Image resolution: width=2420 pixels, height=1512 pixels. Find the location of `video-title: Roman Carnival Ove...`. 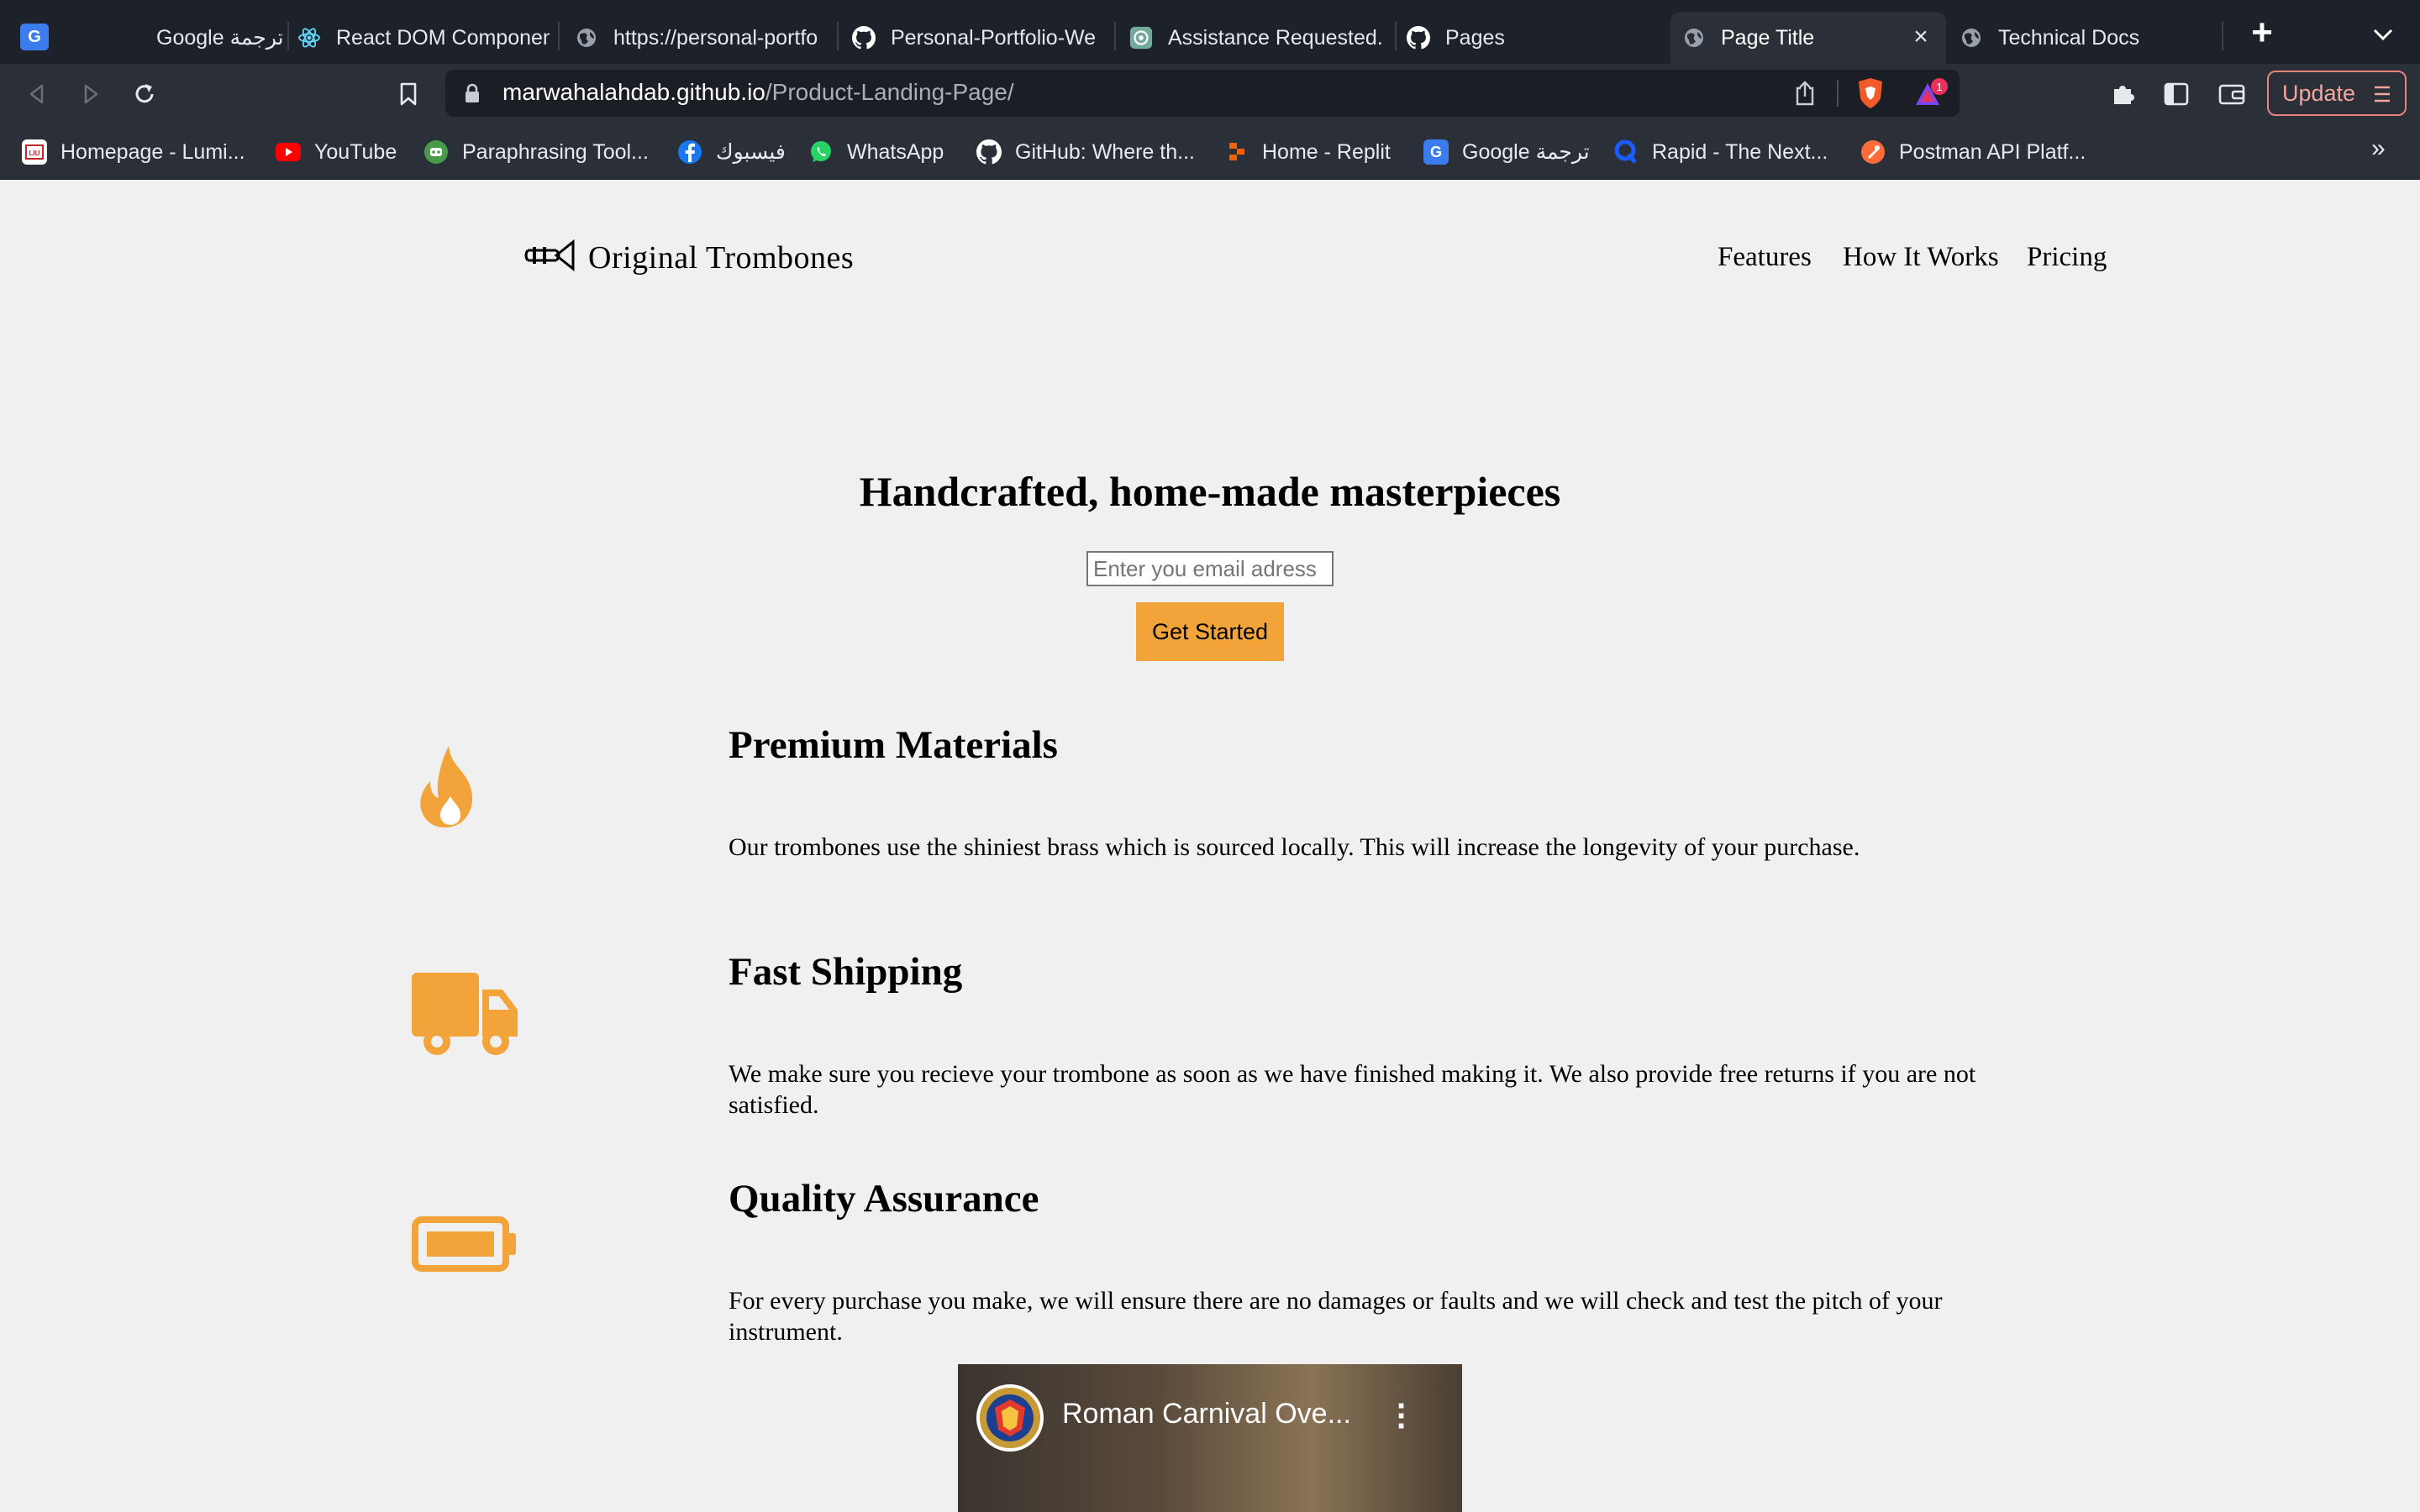

video-title: Roman Carnival Ove... is located at coordinates (1206, 1414).